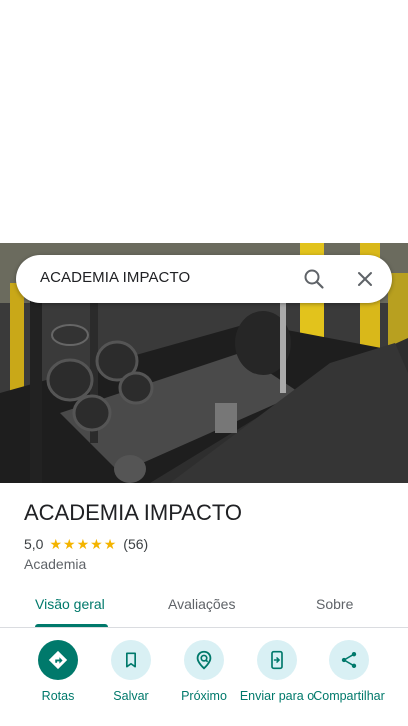 This screenshot has width=408, height=726. Describe the element at coordinates (34, 544) in the screenshot. I see `rating-value: 5,0` at that location.